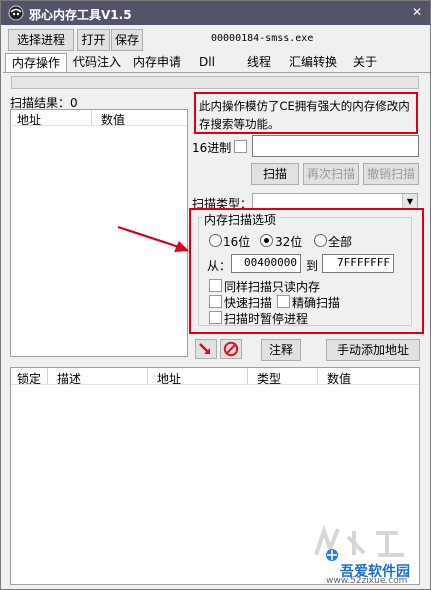 The height and width of the screenshot is (590, 431). What do you see at coordinates (306, 113) in the screenshot?
I see `feature-note: 此内操作模仿了CE拥有强大的内存修改内存搜索等功能。` at bounding box center [306, 113].